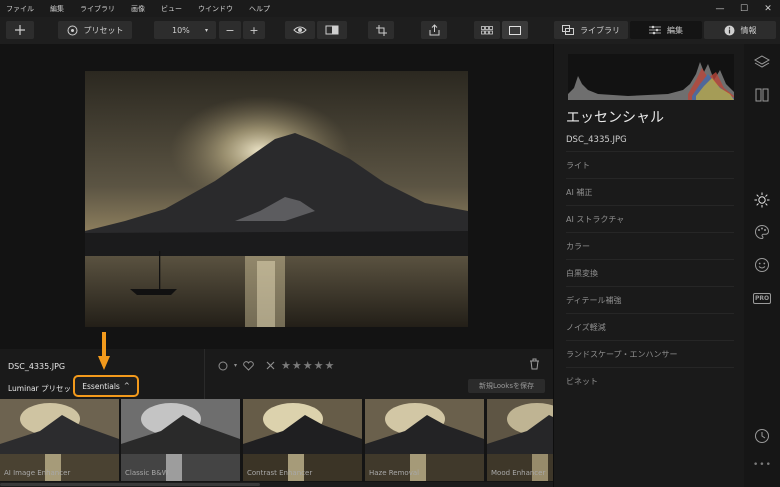  I want to click on canvas-icon, so click(762, 95).